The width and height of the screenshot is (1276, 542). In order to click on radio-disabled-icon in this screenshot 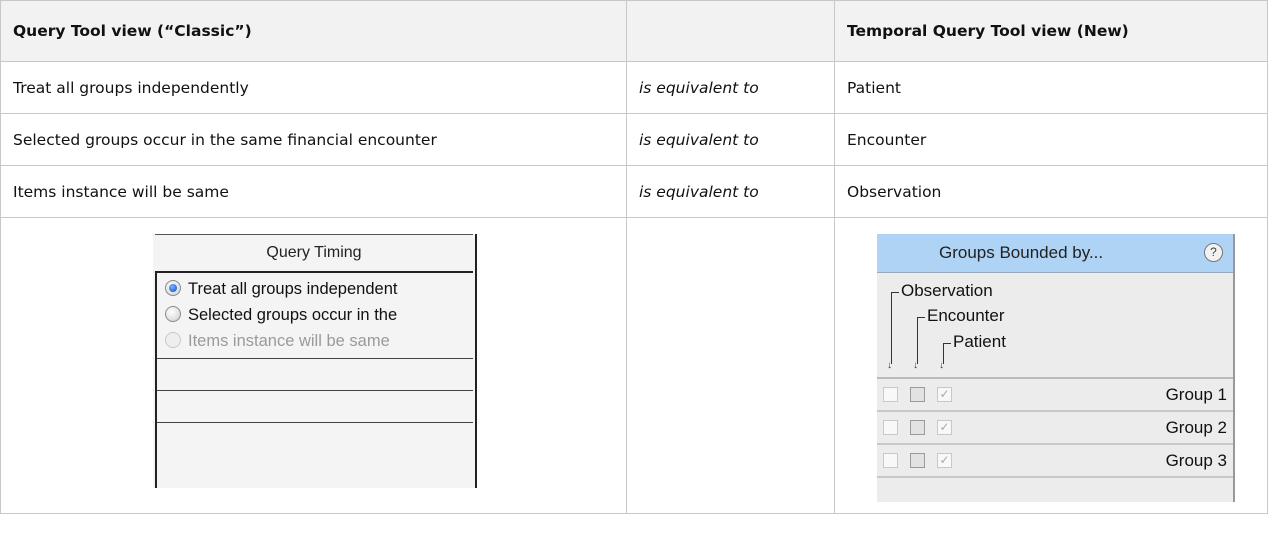, I will do `click(173, 340)`.